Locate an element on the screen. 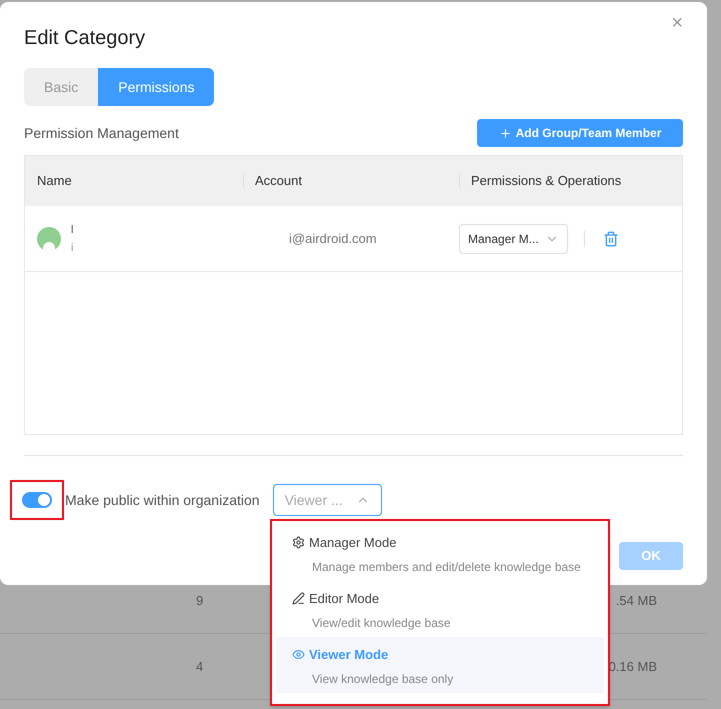 The height and width of the screenshot is (709, 721). toggle-label: Make public within organization is located at coordinates (162, 500).